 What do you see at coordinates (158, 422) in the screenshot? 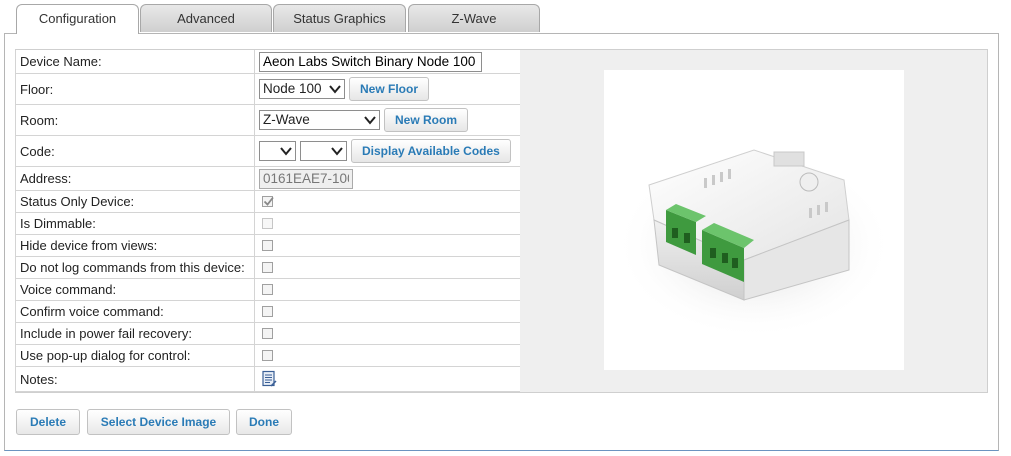
I see `select-device-image-button: Select Device Image` at bounding box center [158, 422].